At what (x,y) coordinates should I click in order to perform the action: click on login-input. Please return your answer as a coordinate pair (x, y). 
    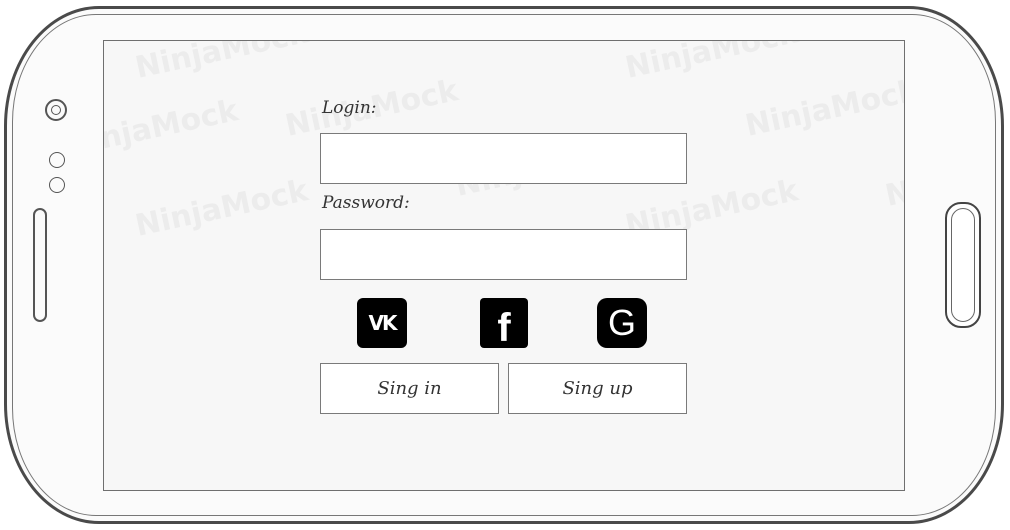
    Looking at the image, I should click on (503, 158).